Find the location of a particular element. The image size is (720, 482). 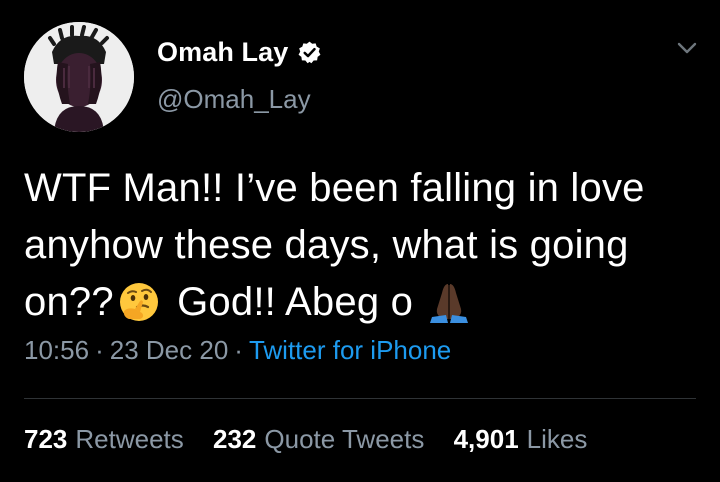

quote-tweets-stat: 232 Quote Tweets is located at coordinates (318, 439).